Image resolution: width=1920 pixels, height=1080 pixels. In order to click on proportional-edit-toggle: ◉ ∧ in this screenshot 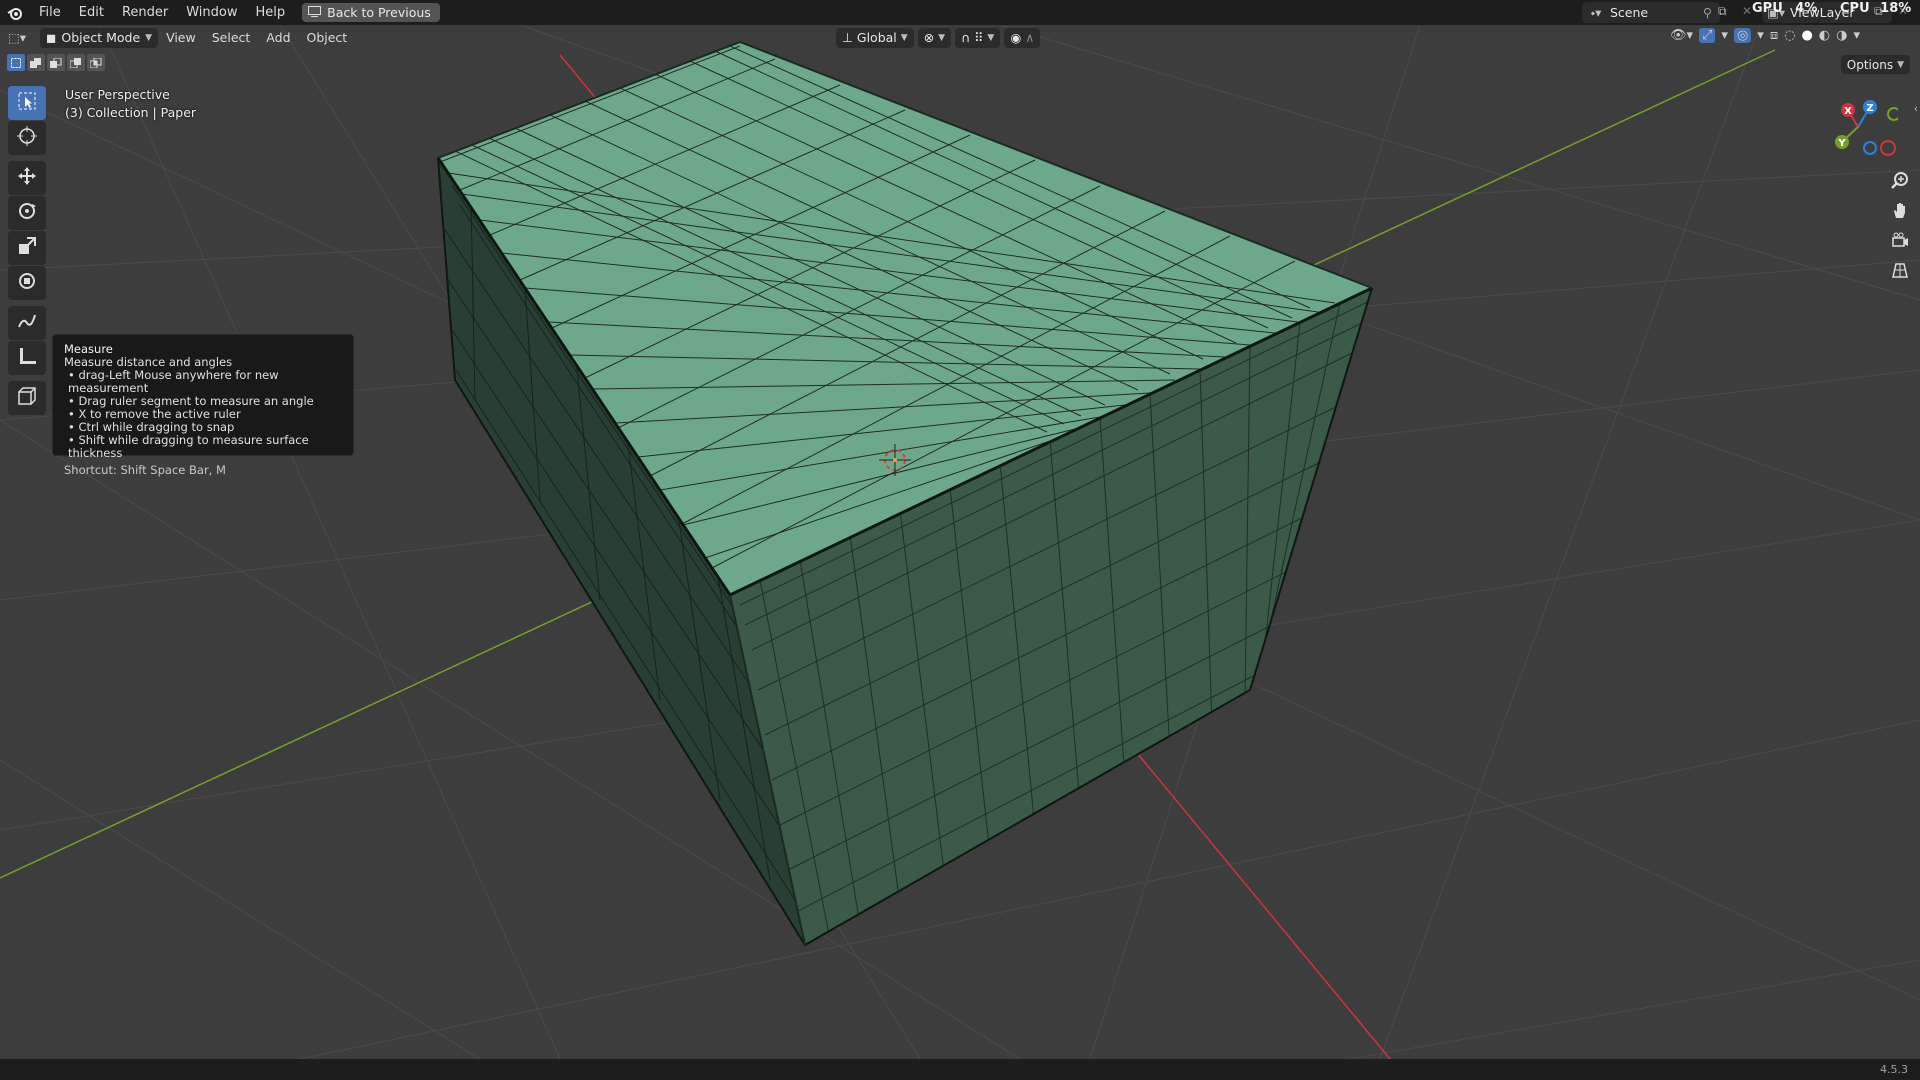, I will do `click(1022, 37)`.